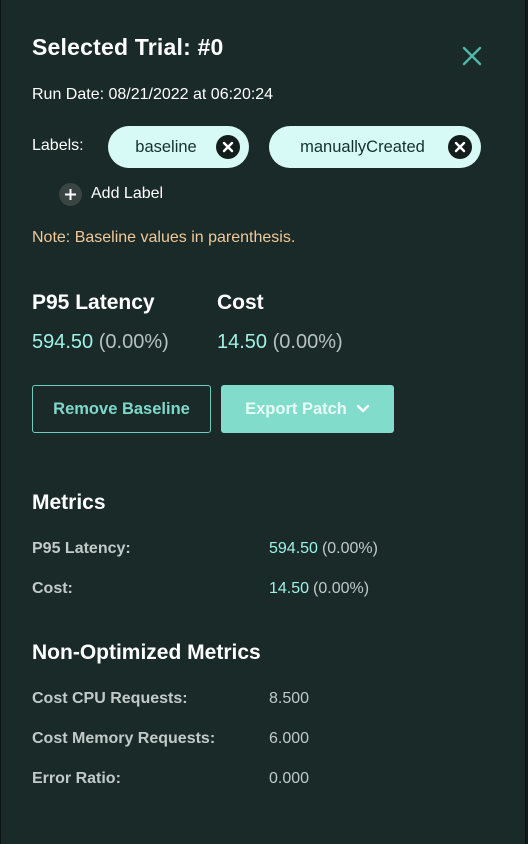 The image size is (528, 844). Describe the element at coordinates (121, 409) in the screenshot. I see `remove-baseline-button: Remove Baseline` at that location.